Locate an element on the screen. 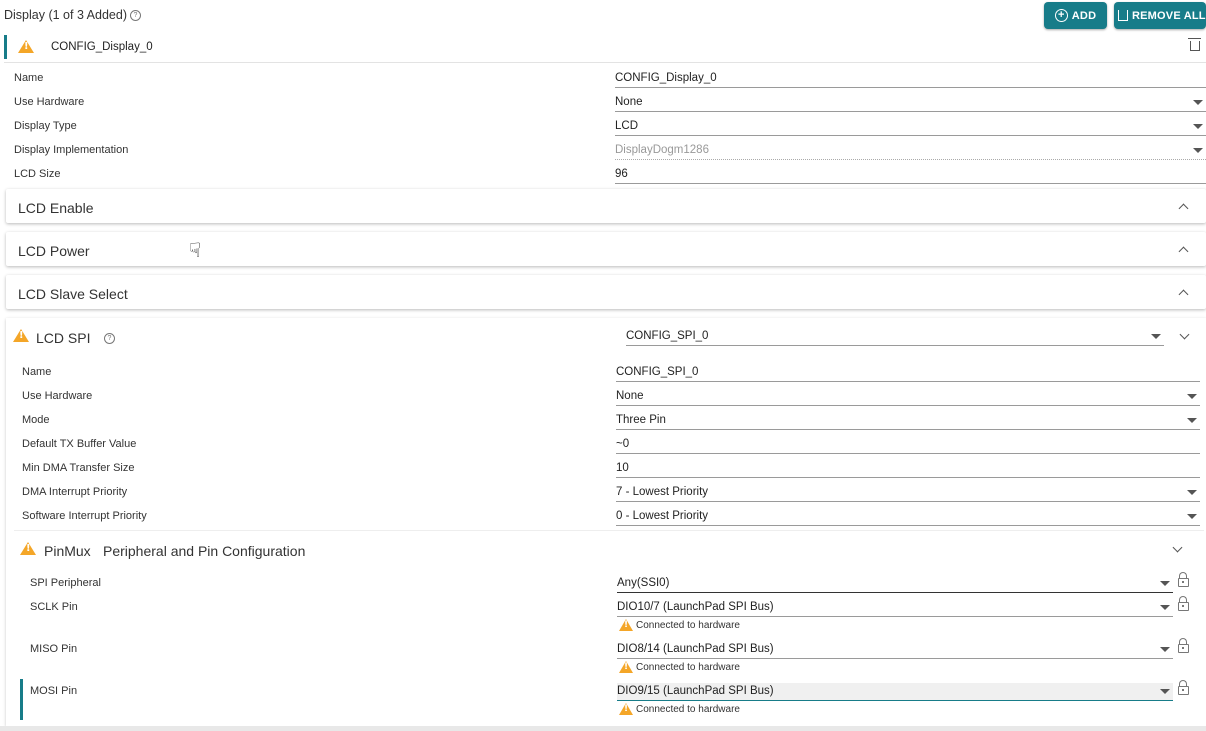  spi-field-value: None is located at coordinates (630, 396).